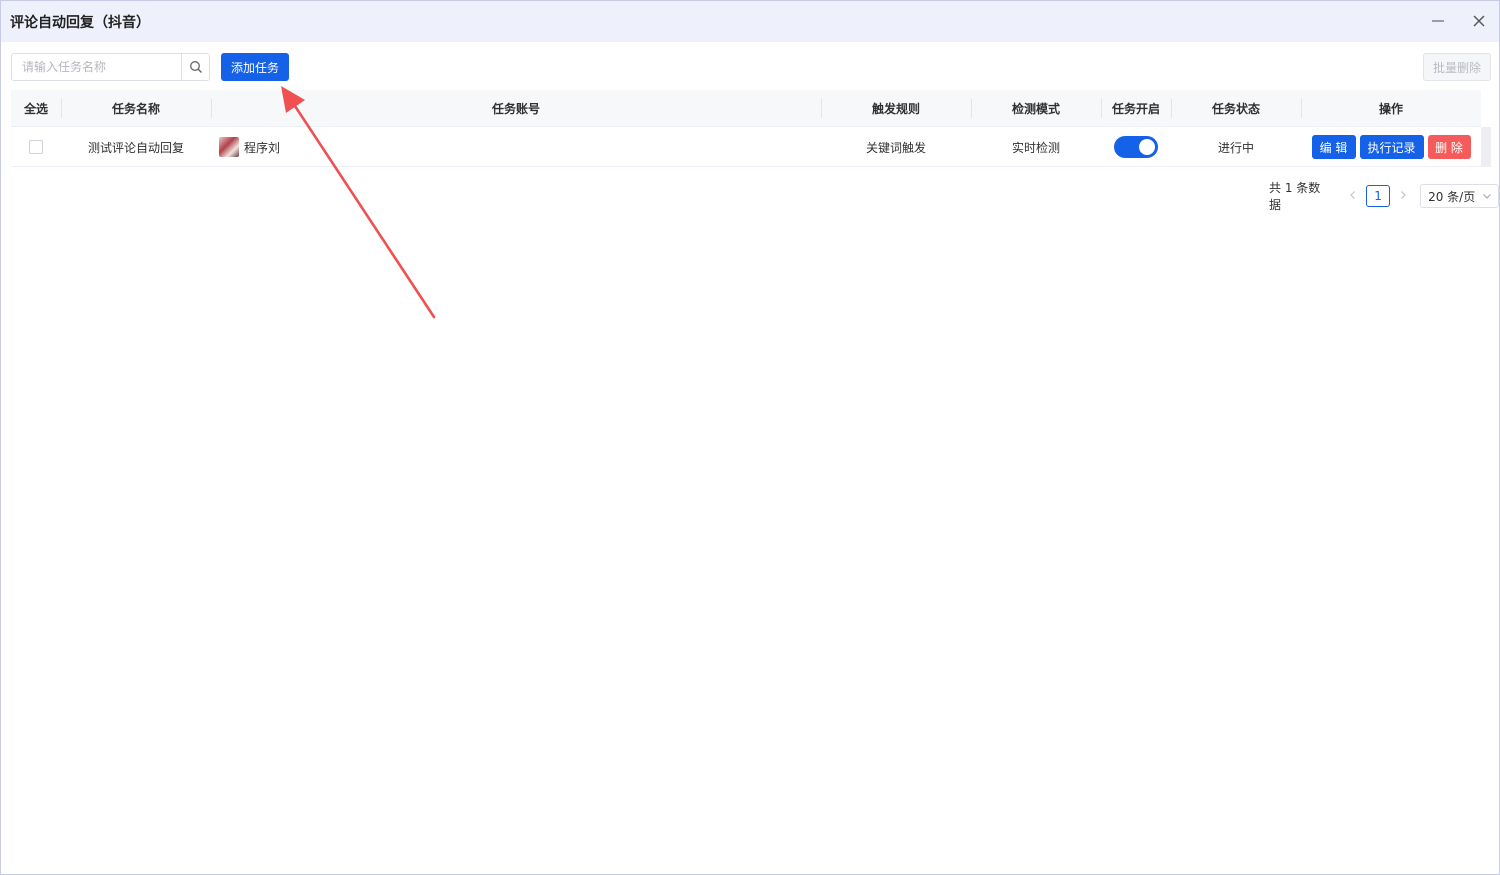 This screenshot has height=875, width=1500. Describe the element at coordinates (1136, 108) in the screenshot. I see `header-task-enabled: 任务开启` at that location.